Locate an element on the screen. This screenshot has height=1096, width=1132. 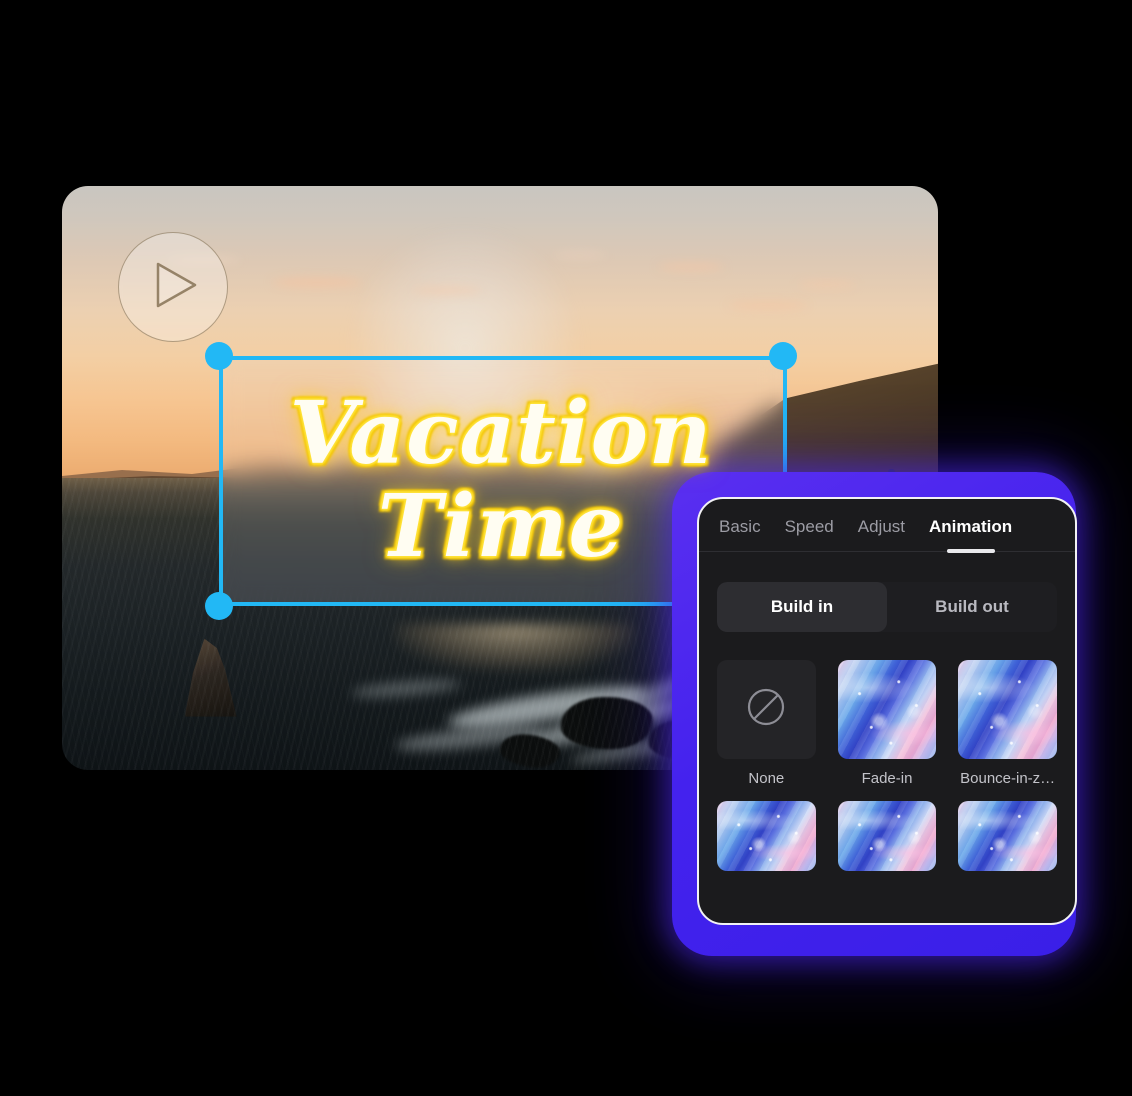
preset-label: Fade-in is located at coordinates (887, 778).